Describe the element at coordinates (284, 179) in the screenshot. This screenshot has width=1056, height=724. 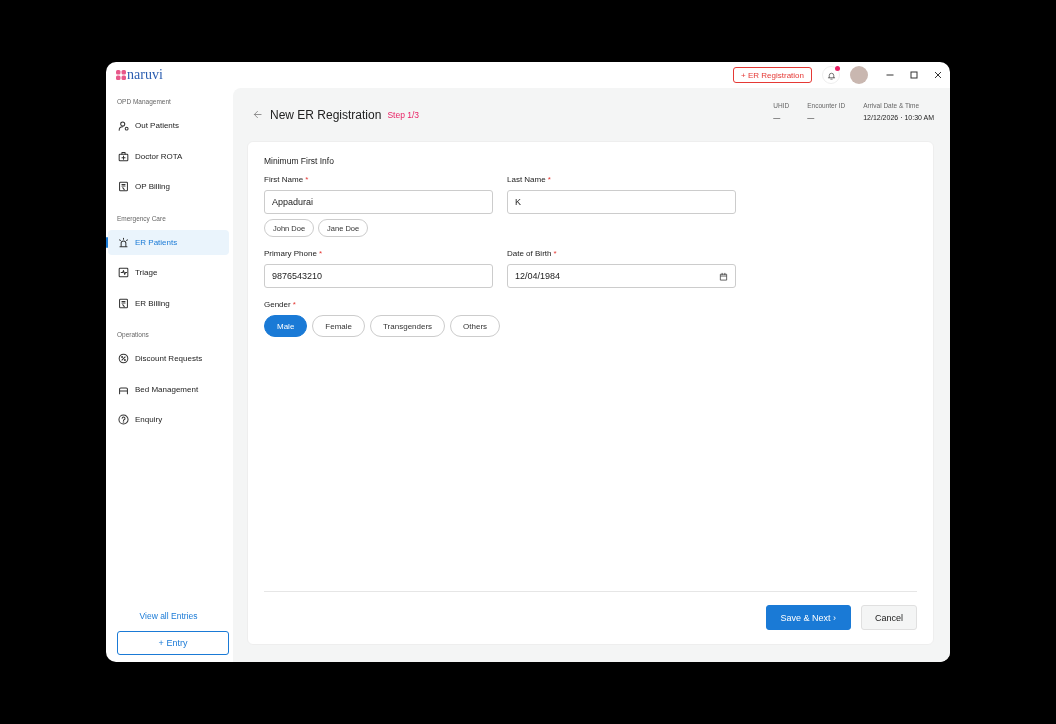
I see `field-label: First Name` at that location.